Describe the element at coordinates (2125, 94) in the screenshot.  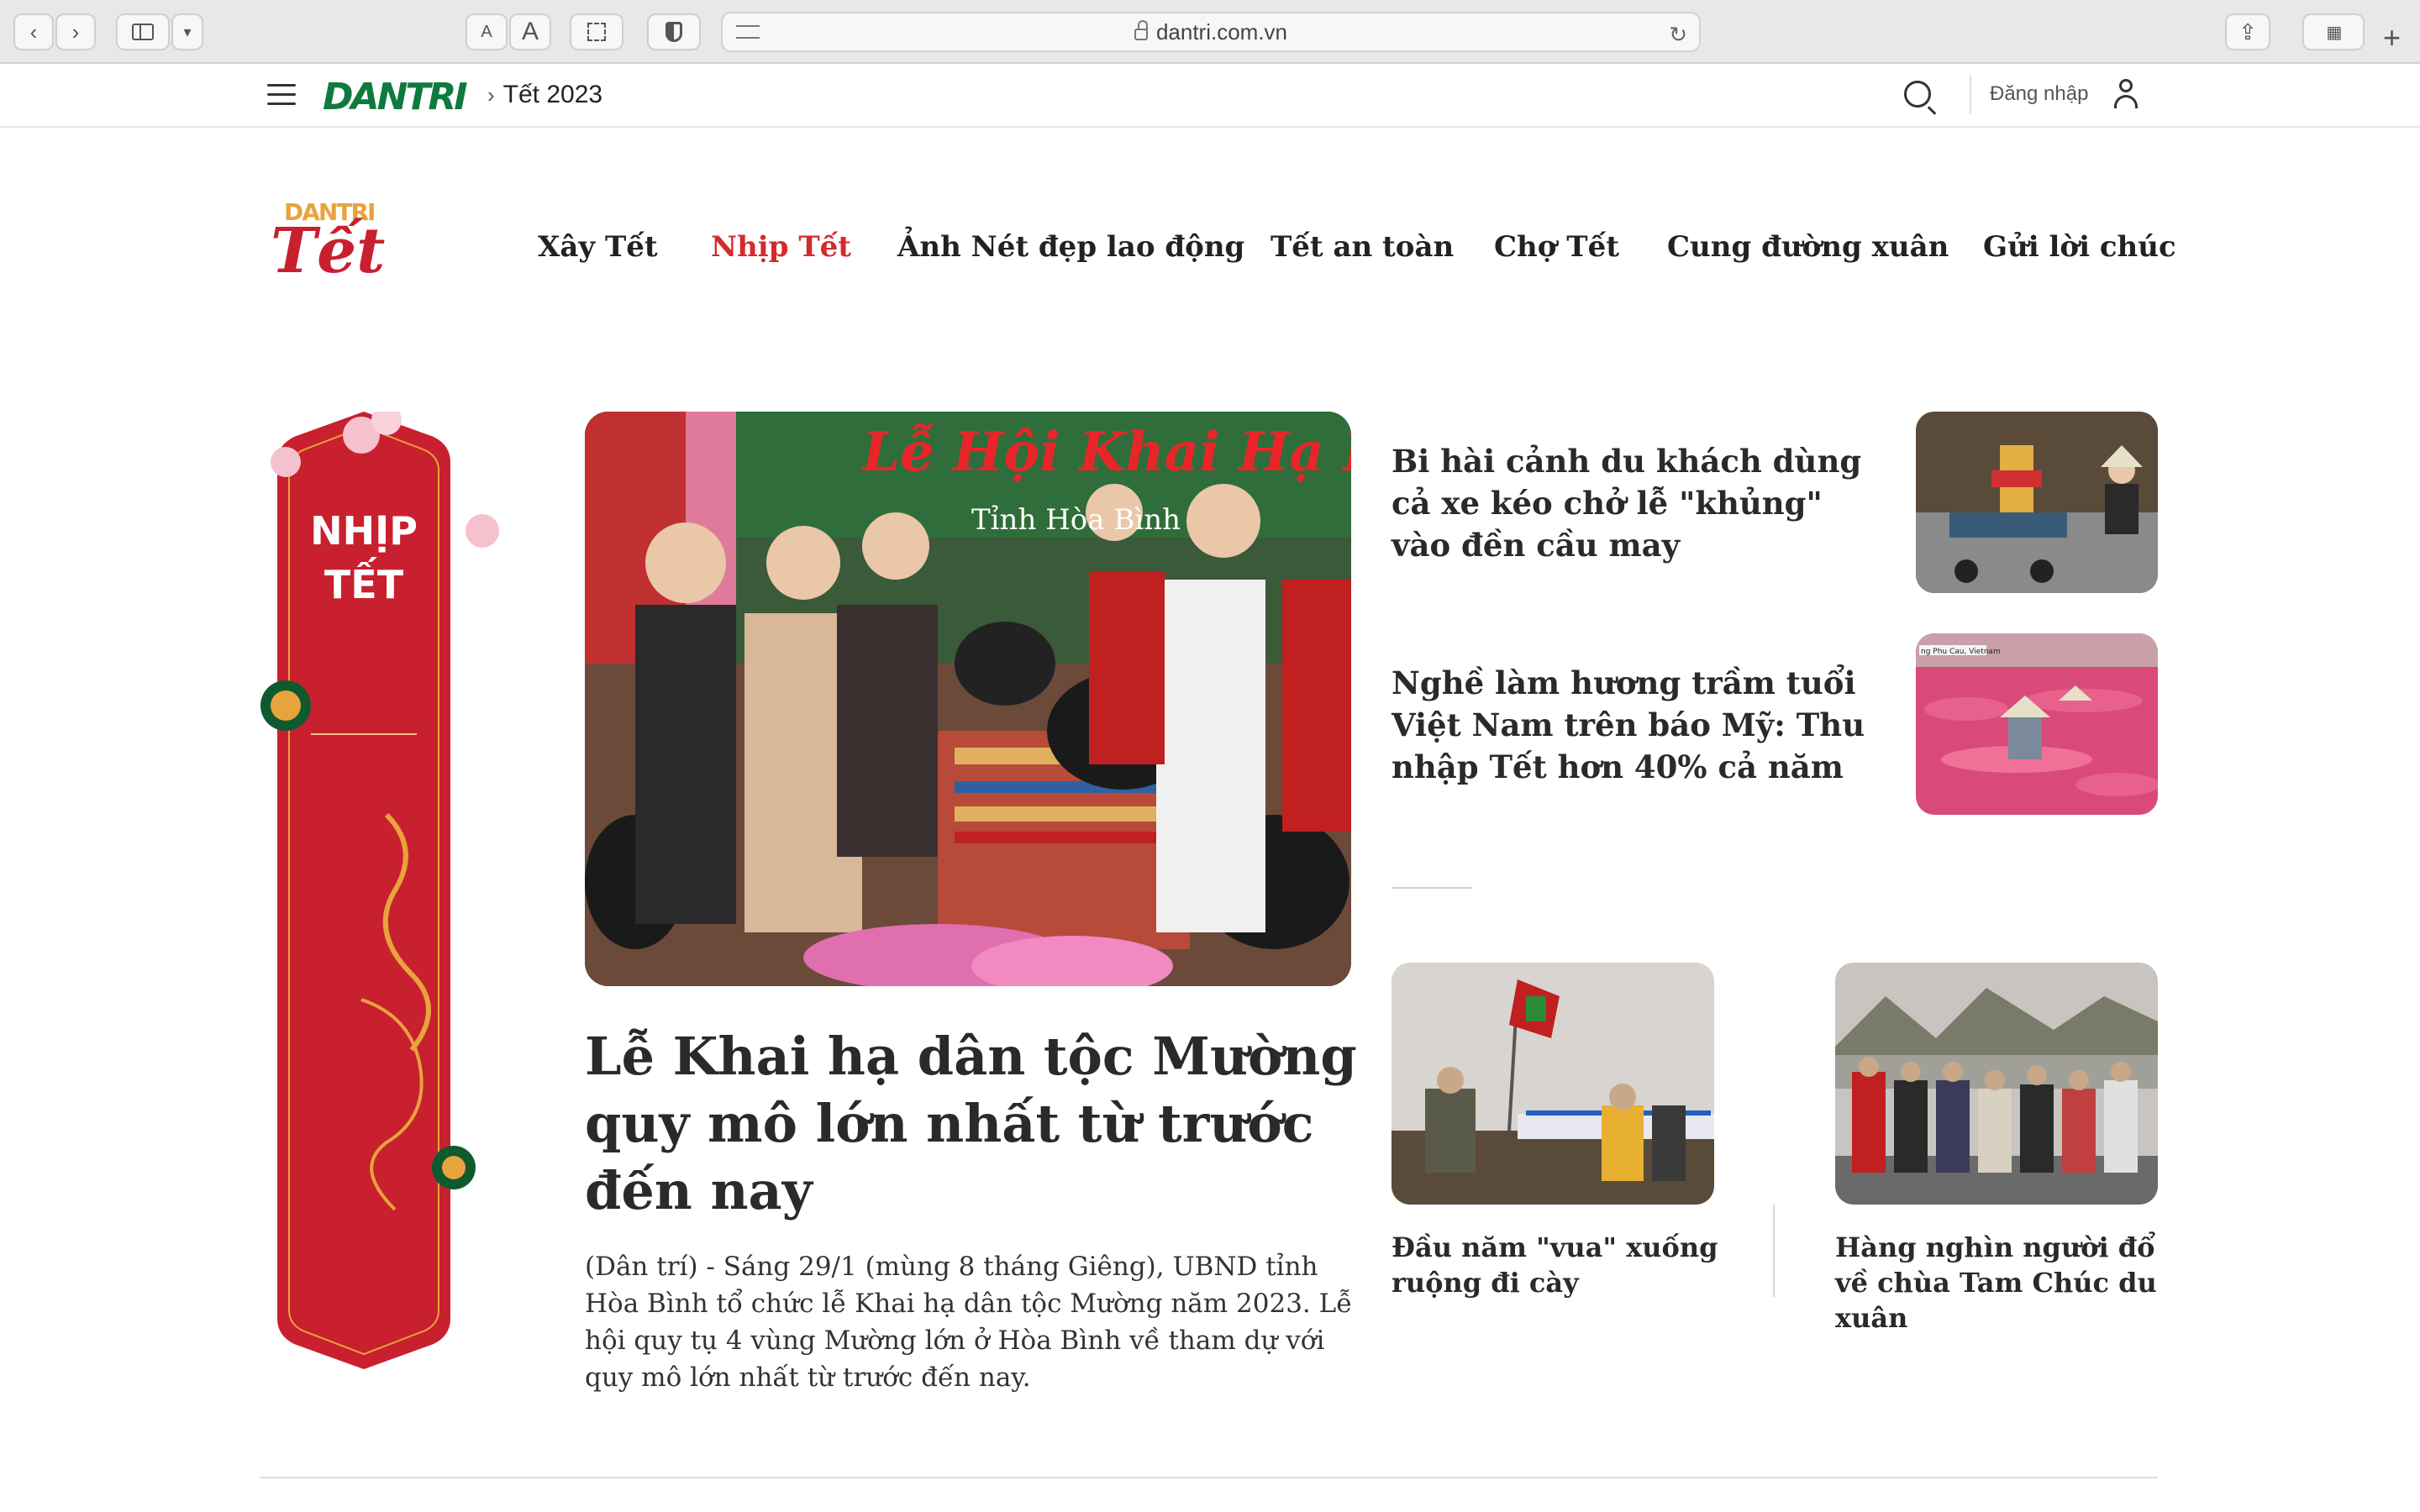
I see `user-icon` at that location.